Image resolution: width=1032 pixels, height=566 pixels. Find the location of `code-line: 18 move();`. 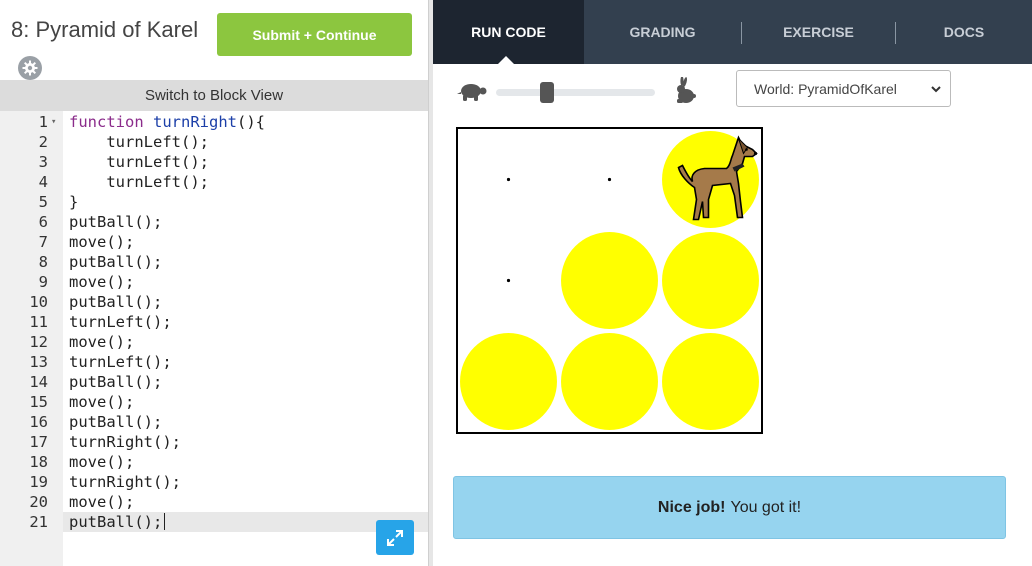

code-line: 18 move(); is located at coordinates (214, 462).